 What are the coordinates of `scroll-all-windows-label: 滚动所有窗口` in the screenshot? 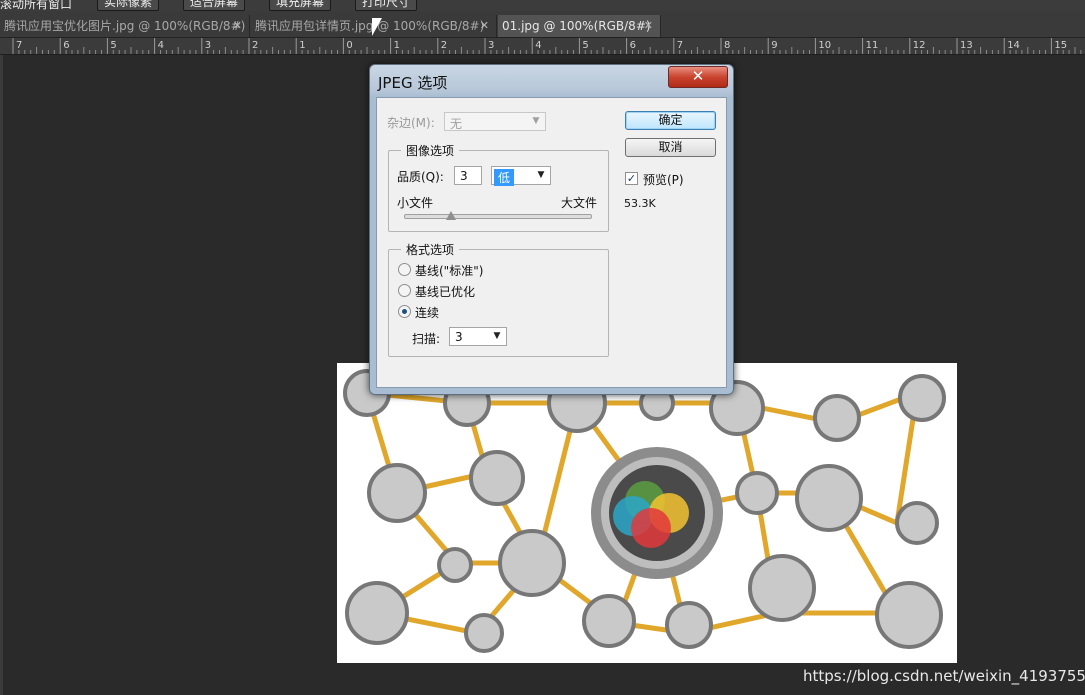 It's located at (36, 5).